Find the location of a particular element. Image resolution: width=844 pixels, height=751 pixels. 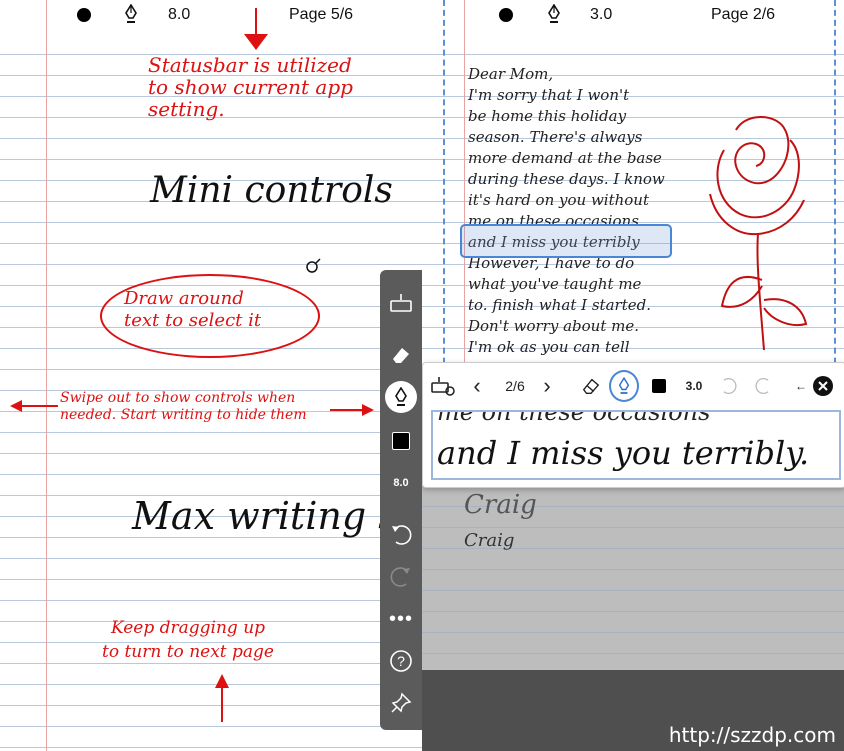

letter-line: I'm sorry that I won't is located at coordinates (549, 95).